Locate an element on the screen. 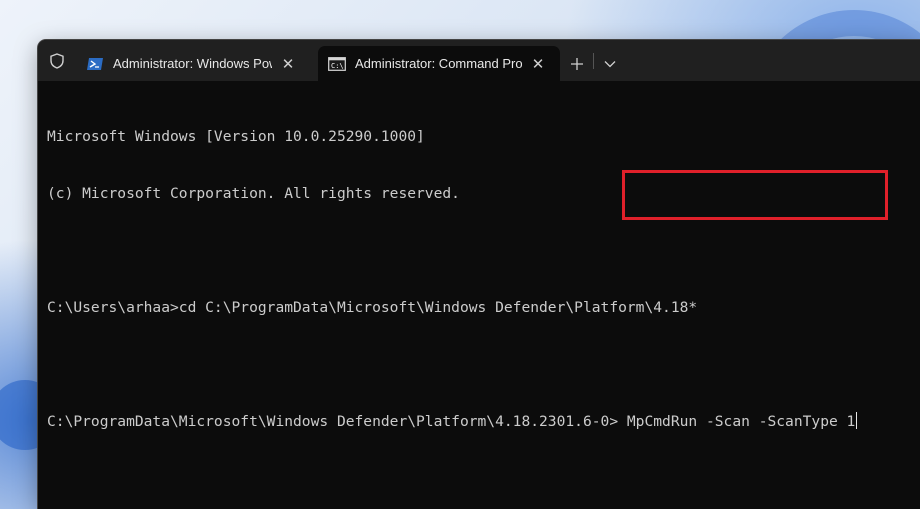 This screenshot has width=920, height=509. tab-command-prompt: C:\ Administrator: Command Prompt ✕ is located at coordinates (439, 63).